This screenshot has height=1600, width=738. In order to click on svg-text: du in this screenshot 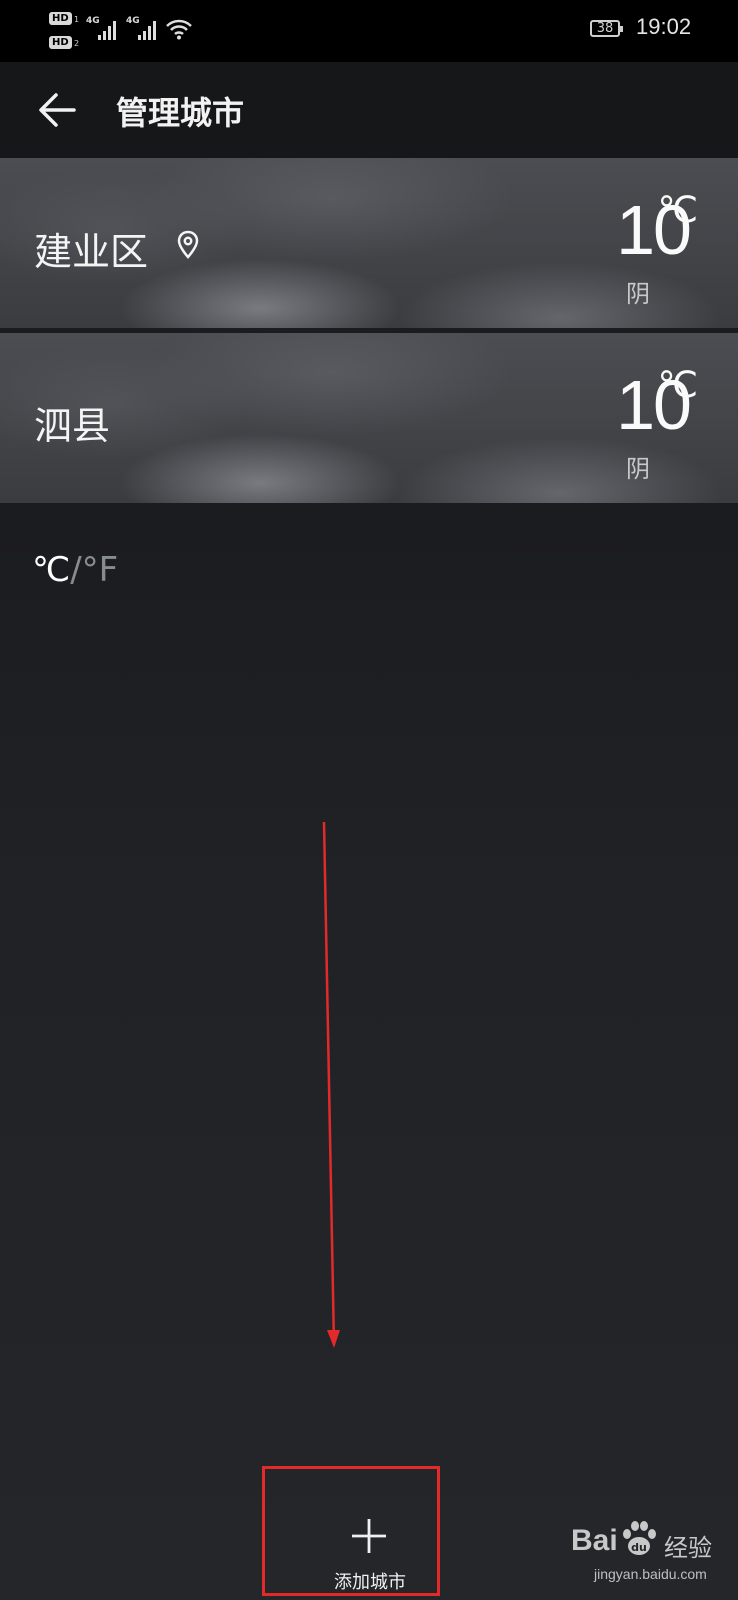, I will do `click(639, 1547)`.